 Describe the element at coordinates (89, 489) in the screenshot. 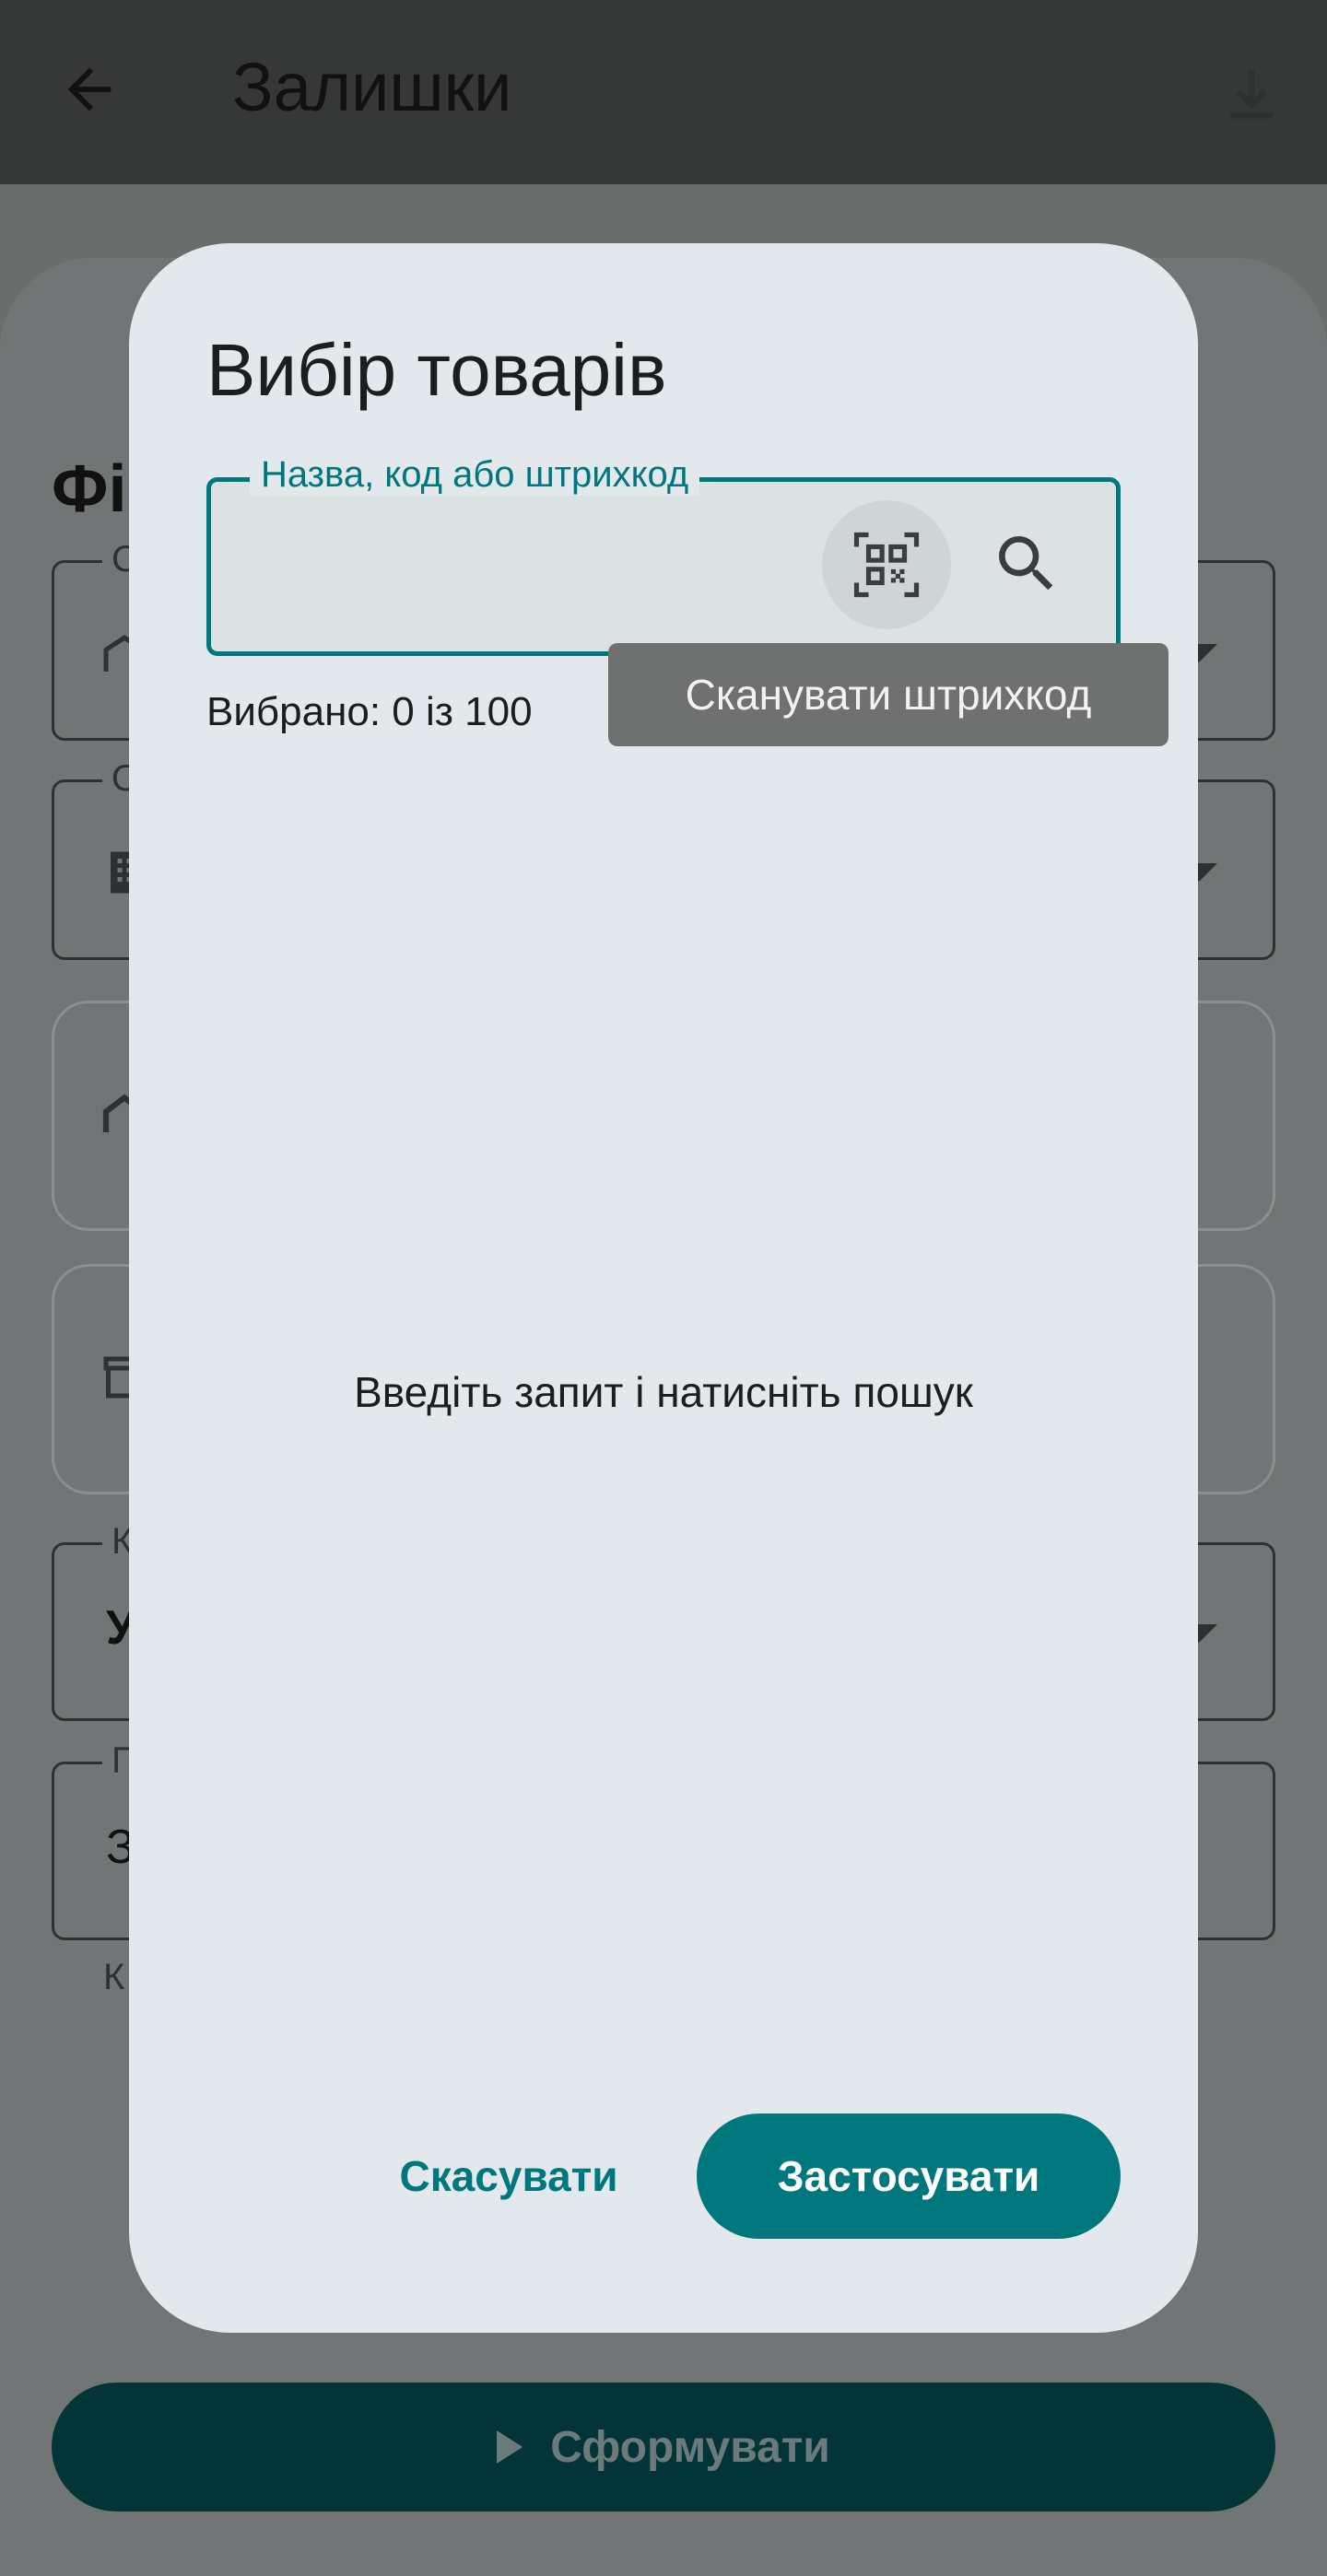

I see `filters-heading: Фі` at that location.